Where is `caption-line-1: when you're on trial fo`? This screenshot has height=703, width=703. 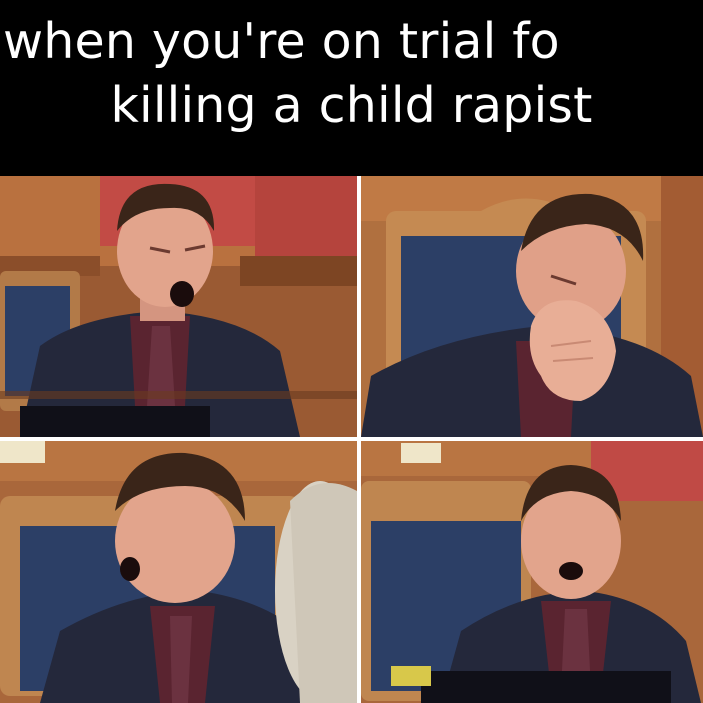
caption-line-1: when you're on trial fo is located at coordinates (281, 41).